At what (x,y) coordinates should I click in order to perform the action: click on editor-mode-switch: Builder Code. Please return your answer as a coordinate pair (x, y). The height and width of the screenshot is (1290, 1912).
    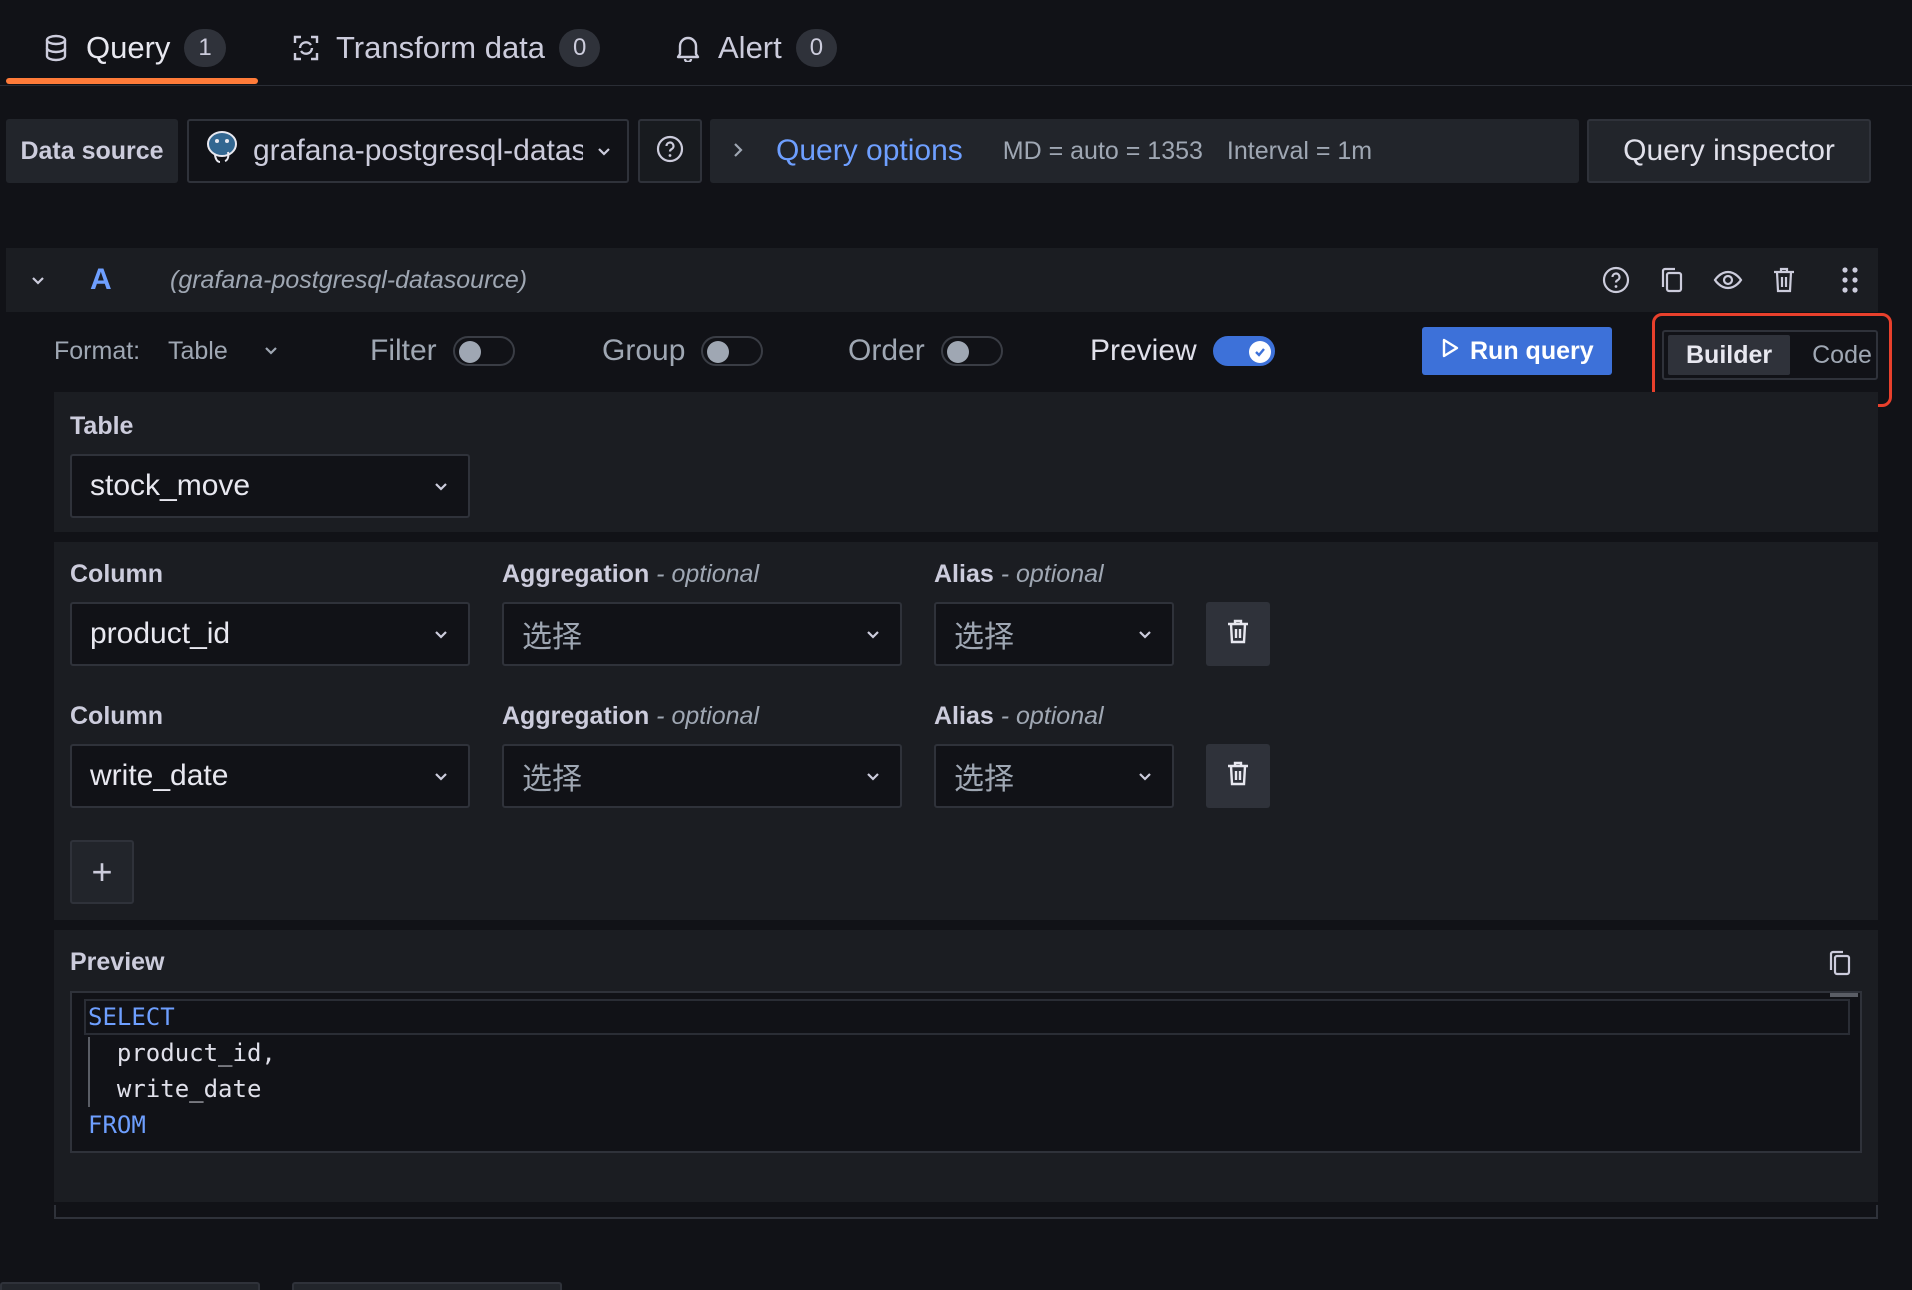
    Looking at the image, I should click on (1770, 355).